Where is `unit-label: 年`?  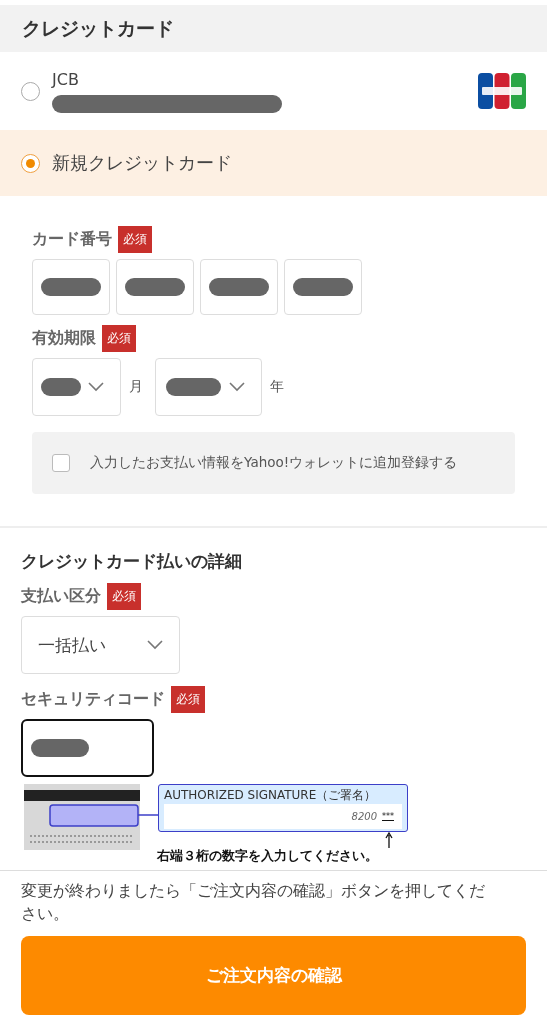
unit-label: 年 is located at coordinates (277, 387).